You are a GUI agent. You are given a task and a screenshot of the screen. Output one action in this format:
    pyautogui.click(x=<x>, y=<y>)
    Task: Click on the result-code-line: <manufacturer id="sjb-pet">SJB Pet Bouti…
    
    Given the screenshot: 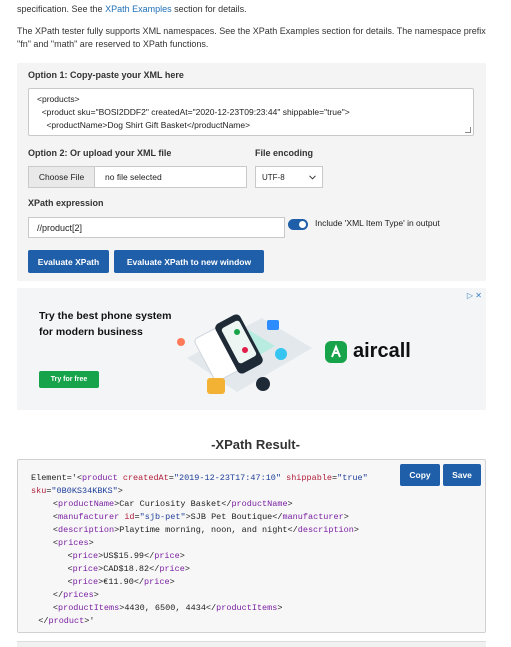 What is the action you would take?
    pyautogui.click(x=199, y=517)
    